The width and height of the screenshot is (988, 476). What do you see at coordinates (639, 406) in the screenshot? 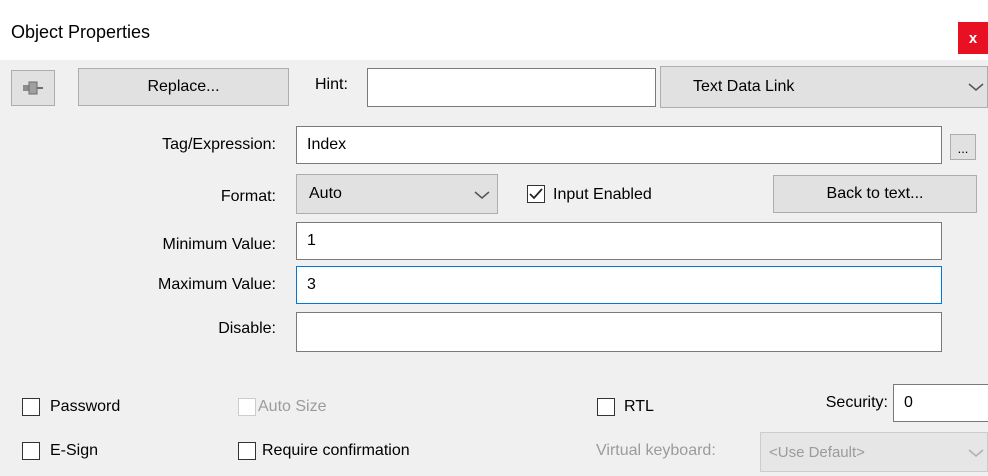
I see `rtl-label: RTL` at bounding box center [639, 406].